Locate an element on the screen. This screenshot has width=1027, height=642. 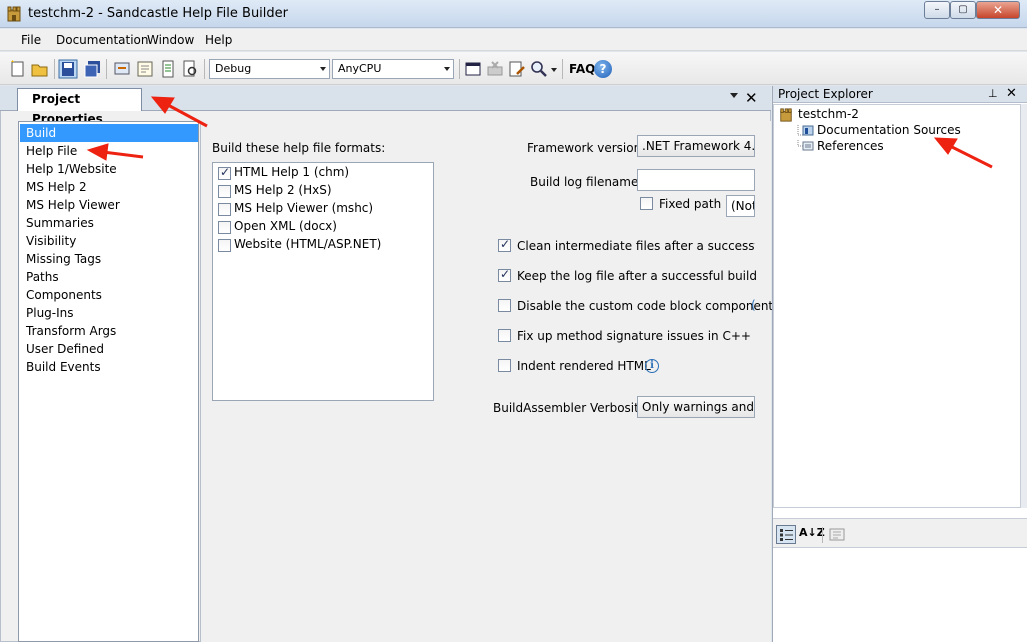
category-ms-help-2: MS Help 2 is located at coordinates (109, 187).